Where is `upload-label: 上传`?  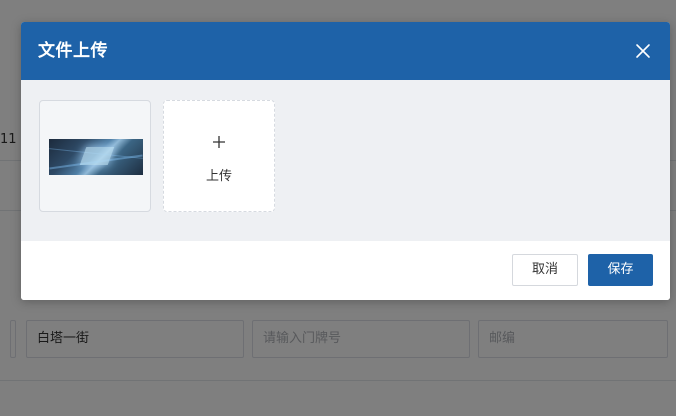 upload-label: 上传 is located at coordinates (218, 176).